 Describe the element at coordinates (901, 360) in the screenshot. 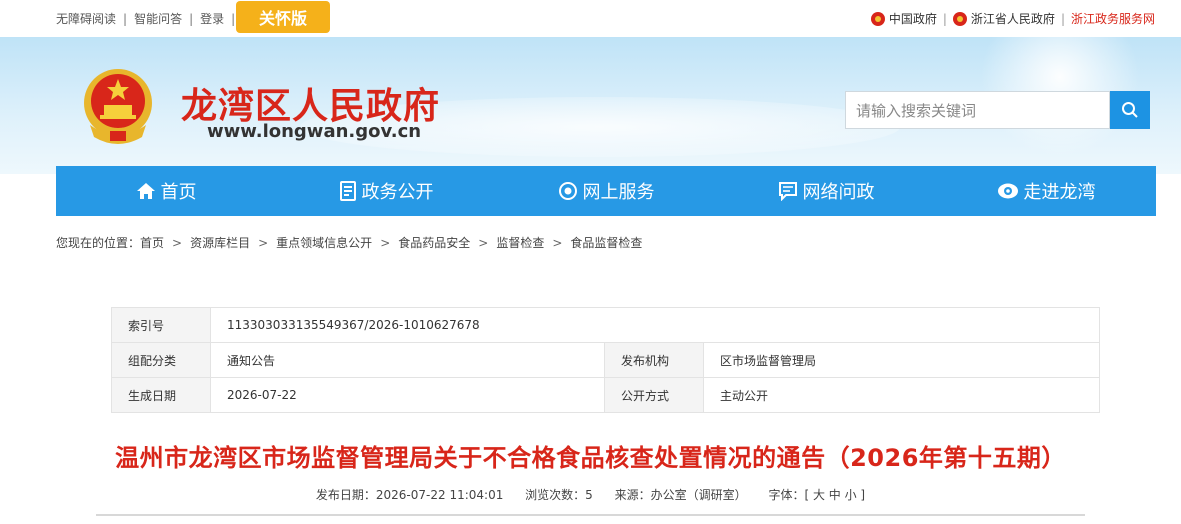

I see `publisher-value: 区市场监督管理局` at that location.